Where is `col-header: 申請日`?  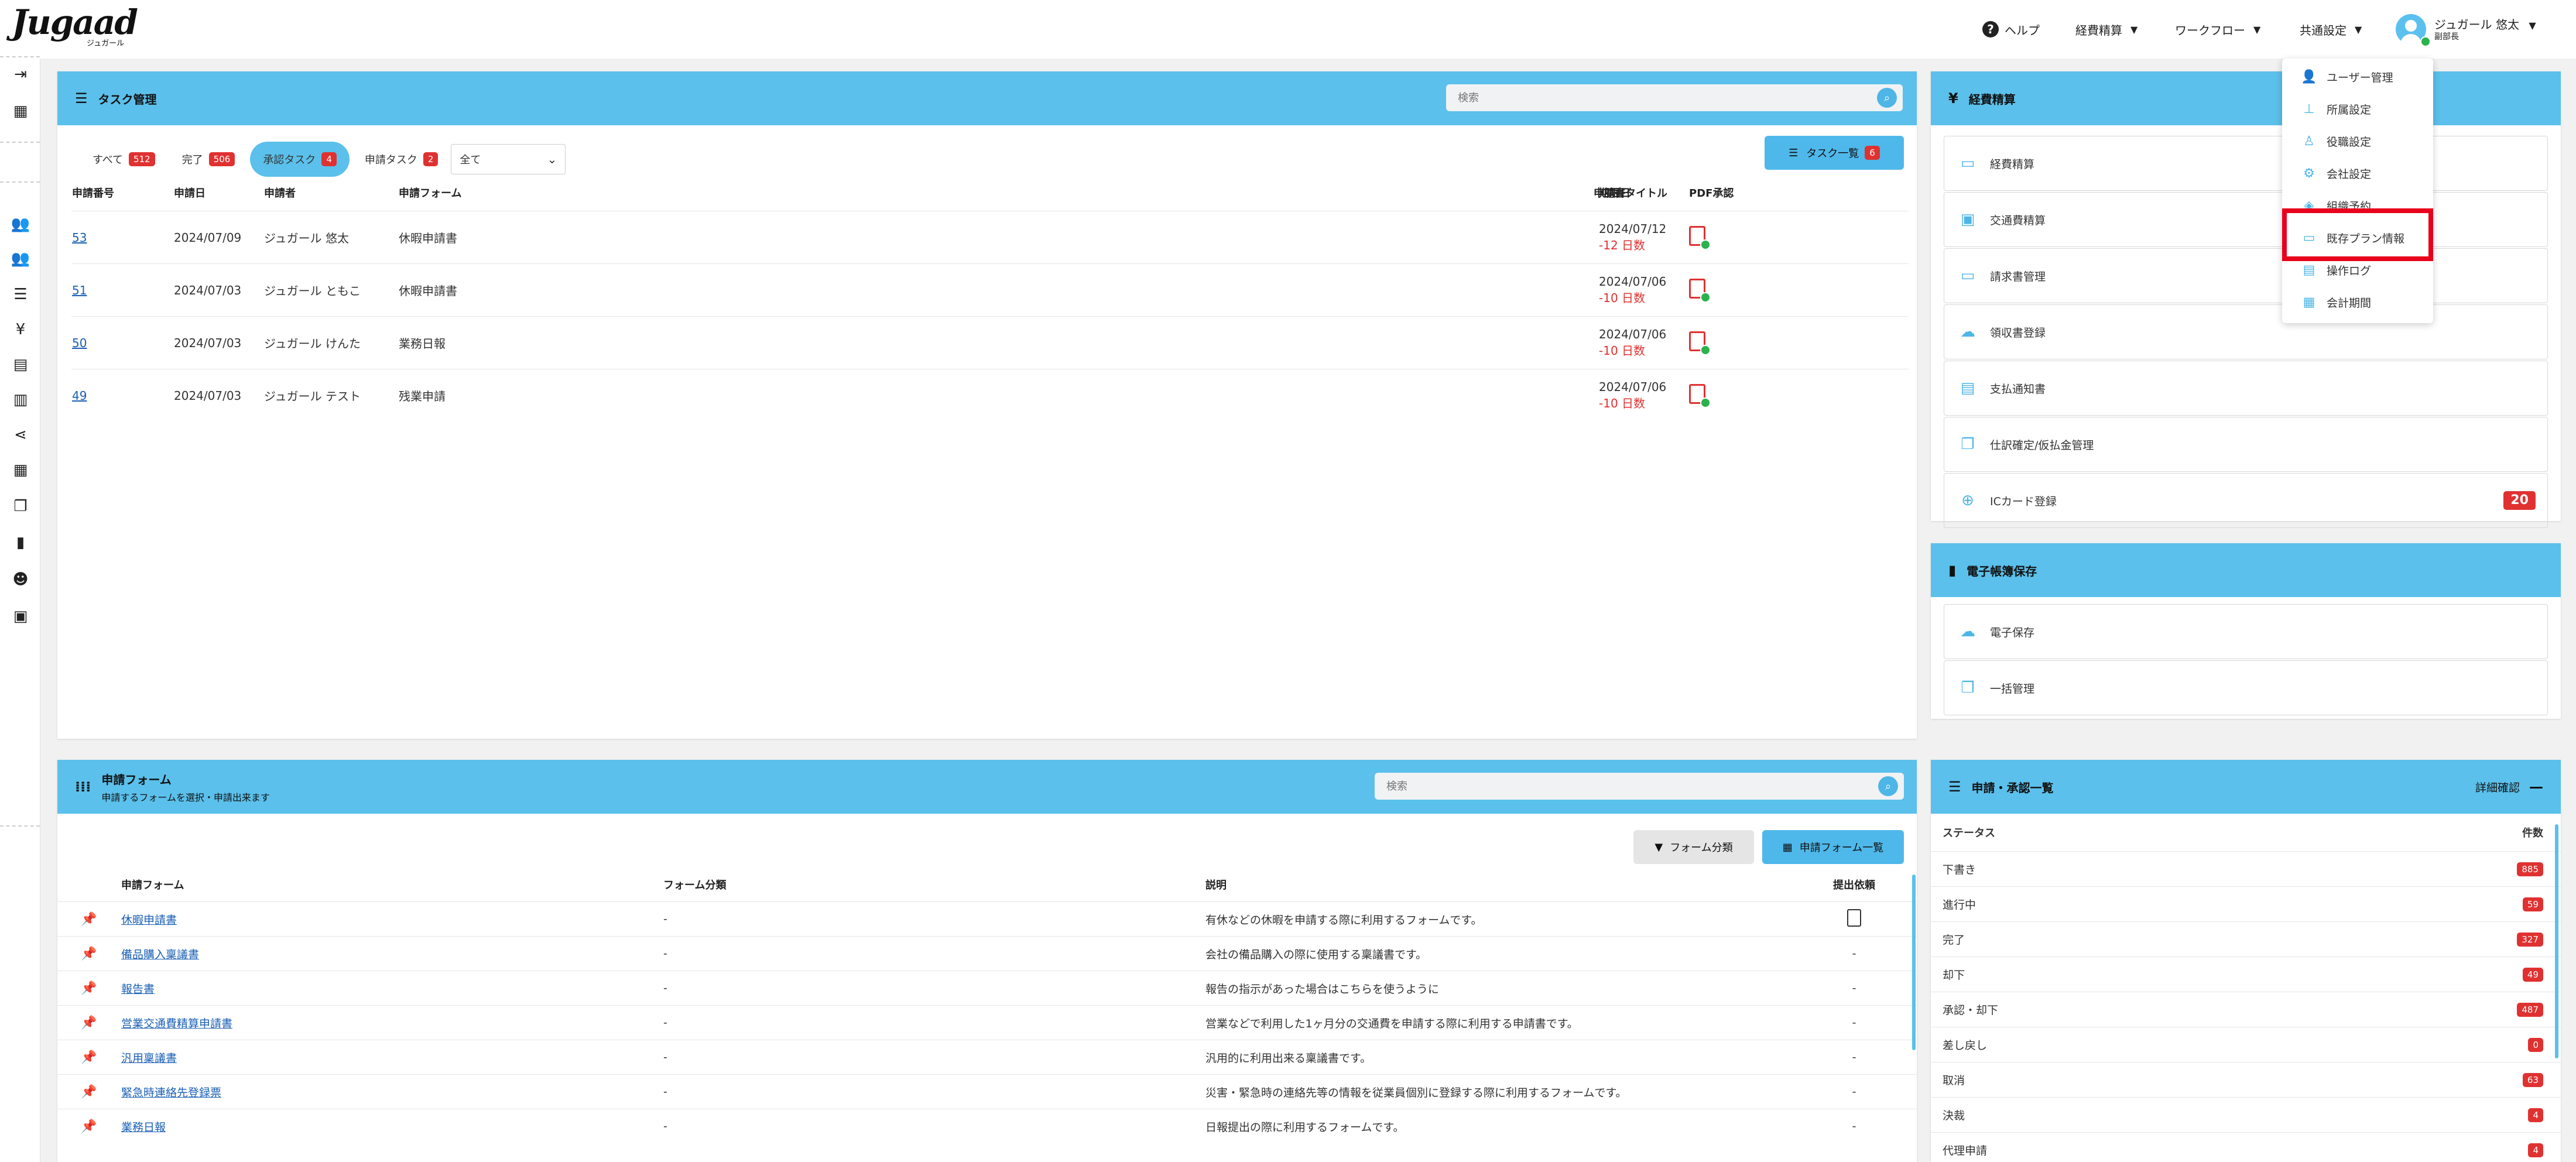 col-header: 申請日 is located at coordinates (189, 193).